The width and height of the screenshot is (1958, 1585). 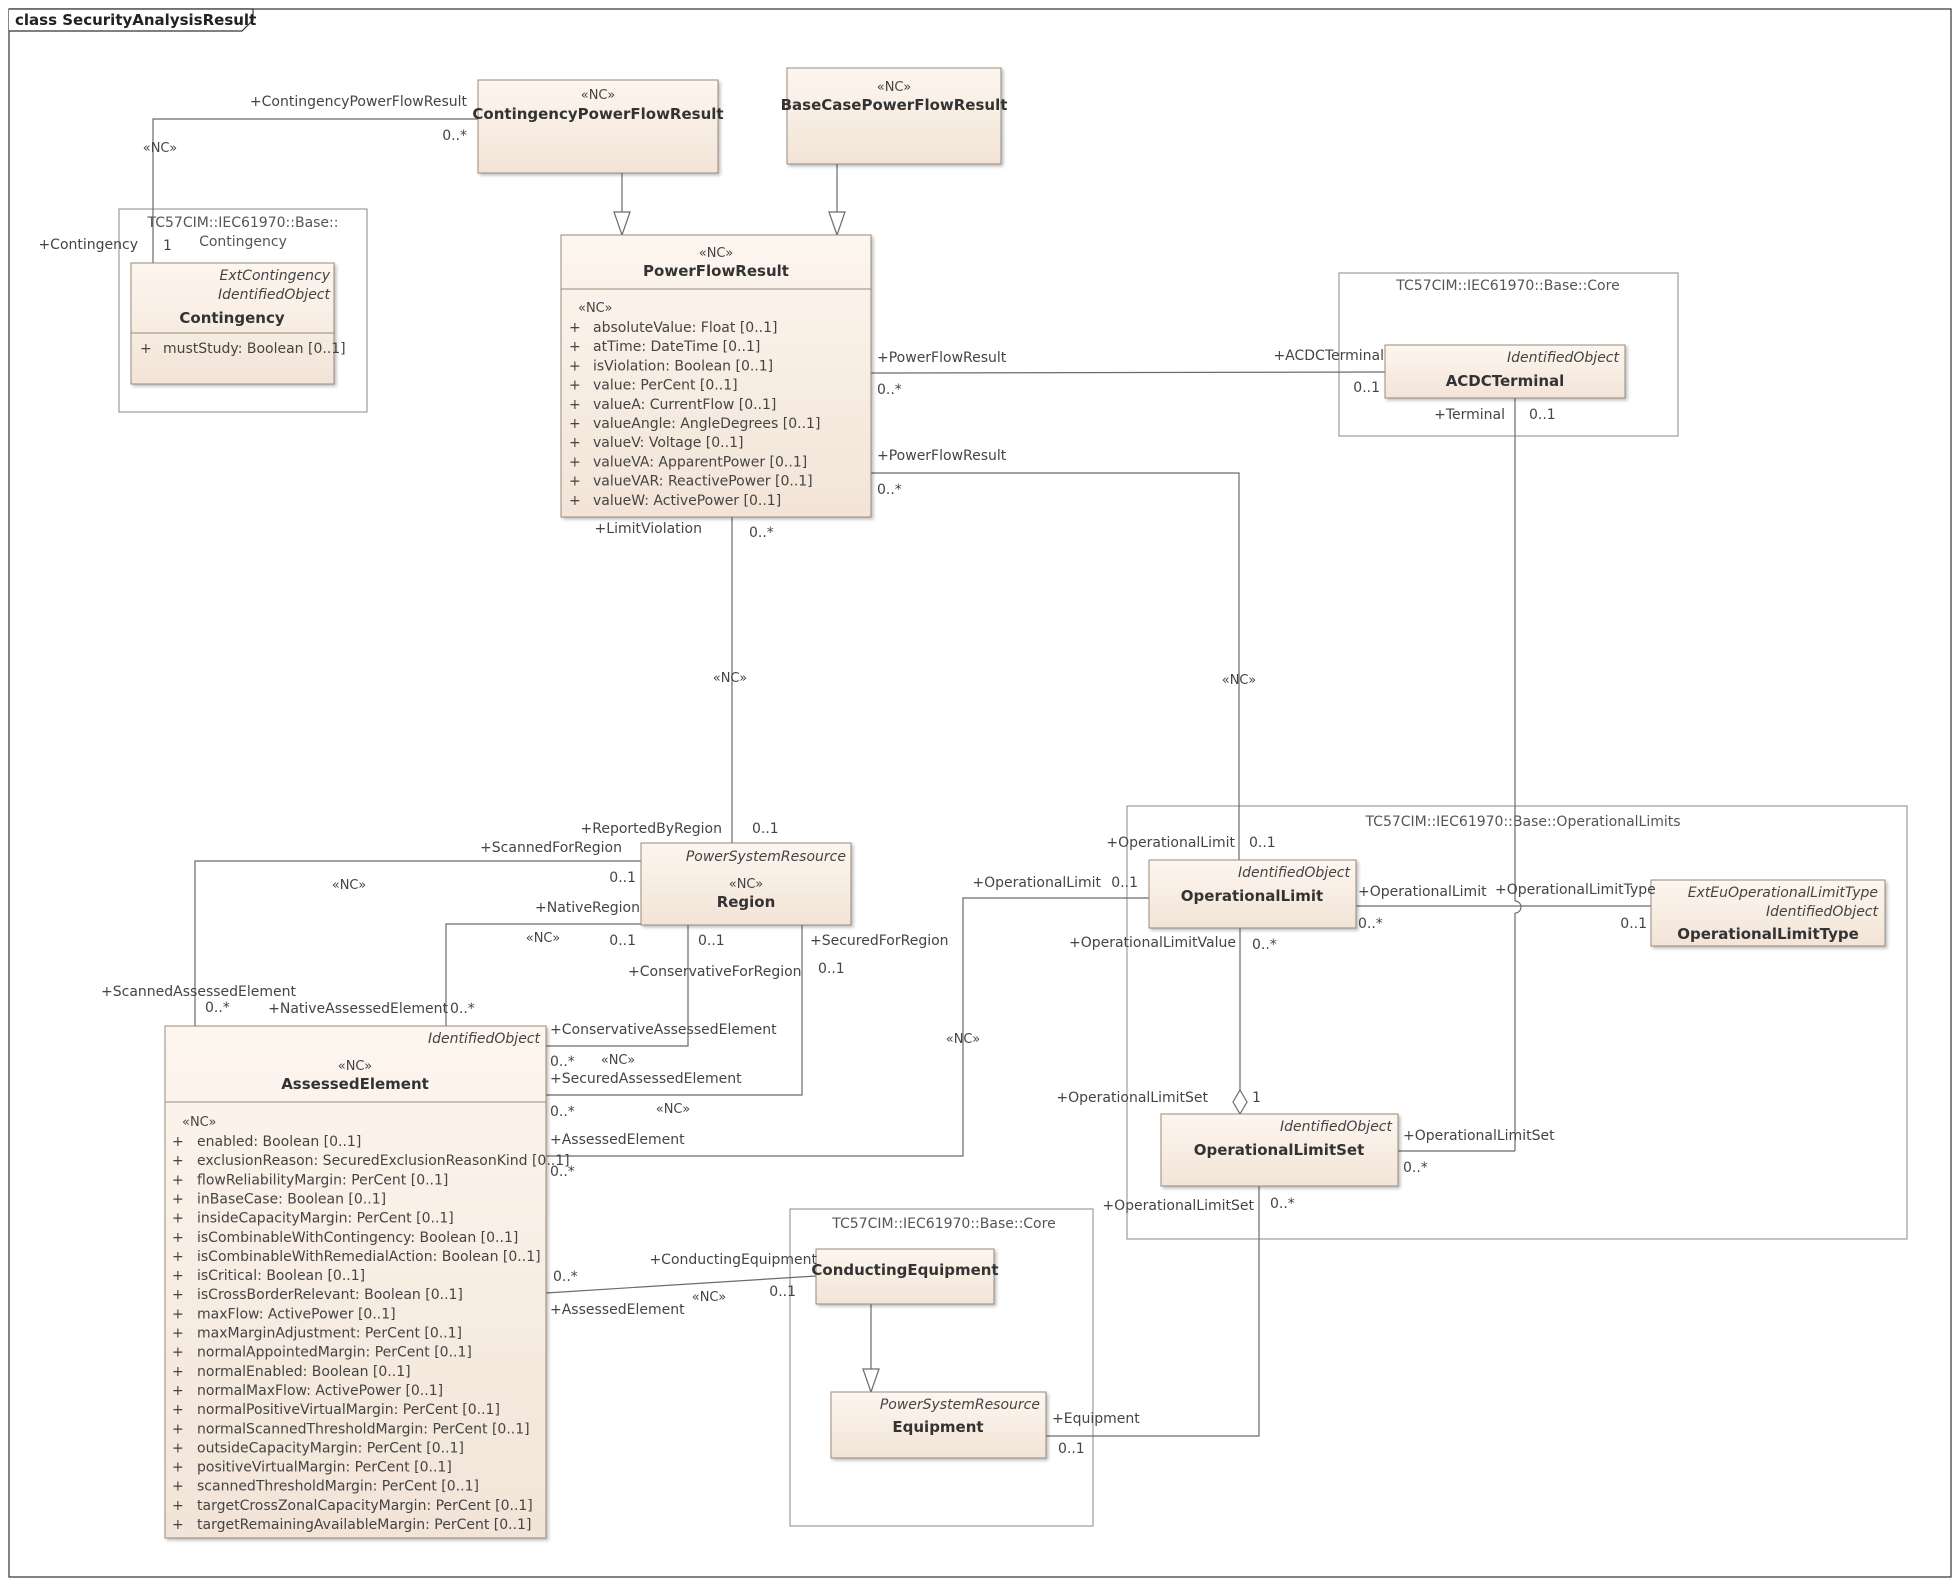 I want to click on class-attribute: valueV: Voltage [0..1], so click(x=668, y=443).